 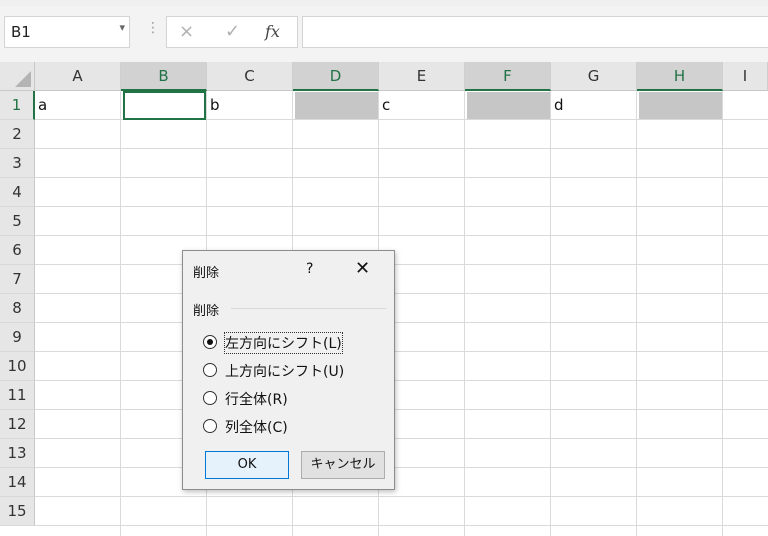 I want to click on row-header-6: 6, so click(x=17, y=250).